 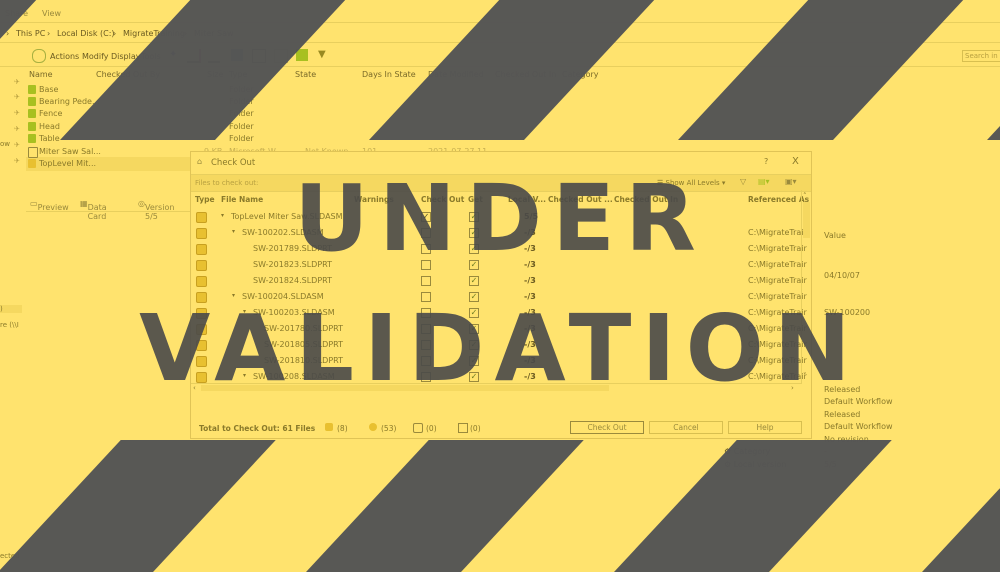 I want to click on vault-icon, so click(x=39, y=56).